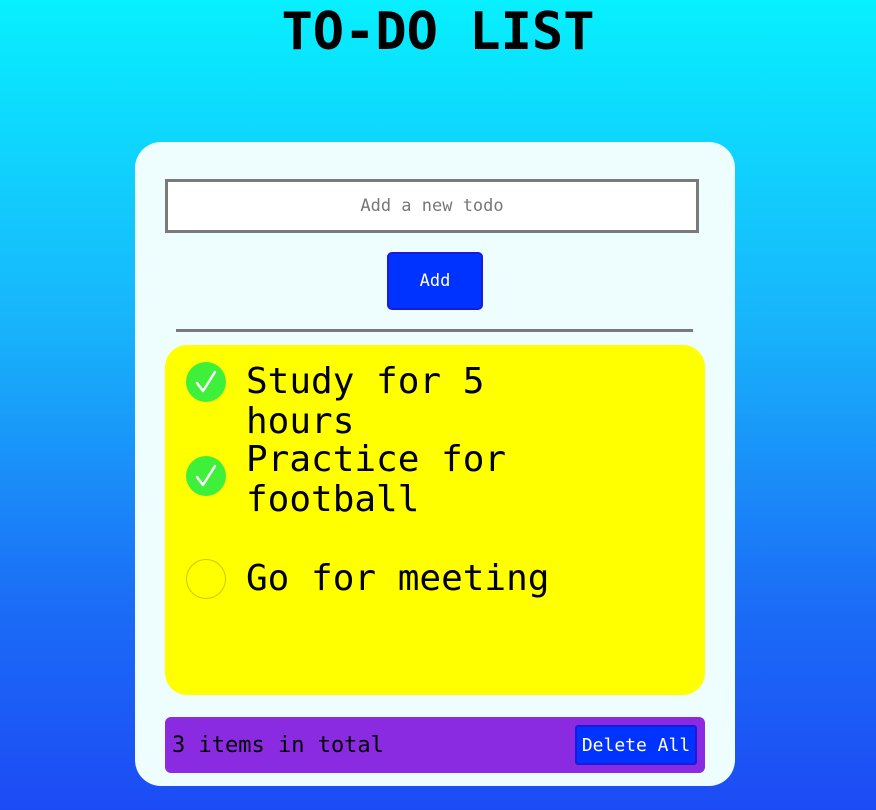 Image resolution: width=876 pixels, height=810 pixels. Describe the element at coordinates (435, 745) in the screenshot. I see `todo-footer: 3 items in total Delete All` at that location.